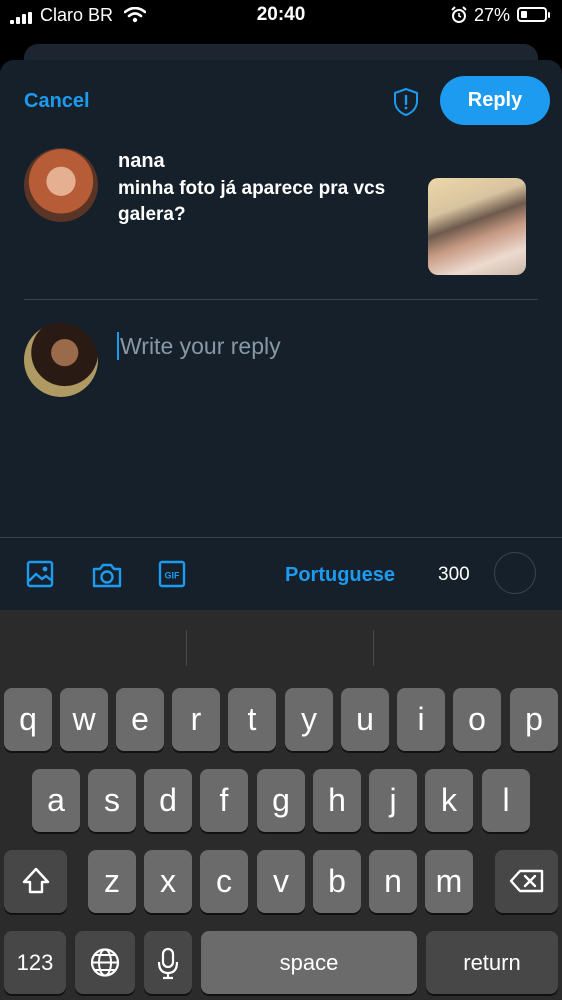  I want to click on space-key: space, so click(309, 962).